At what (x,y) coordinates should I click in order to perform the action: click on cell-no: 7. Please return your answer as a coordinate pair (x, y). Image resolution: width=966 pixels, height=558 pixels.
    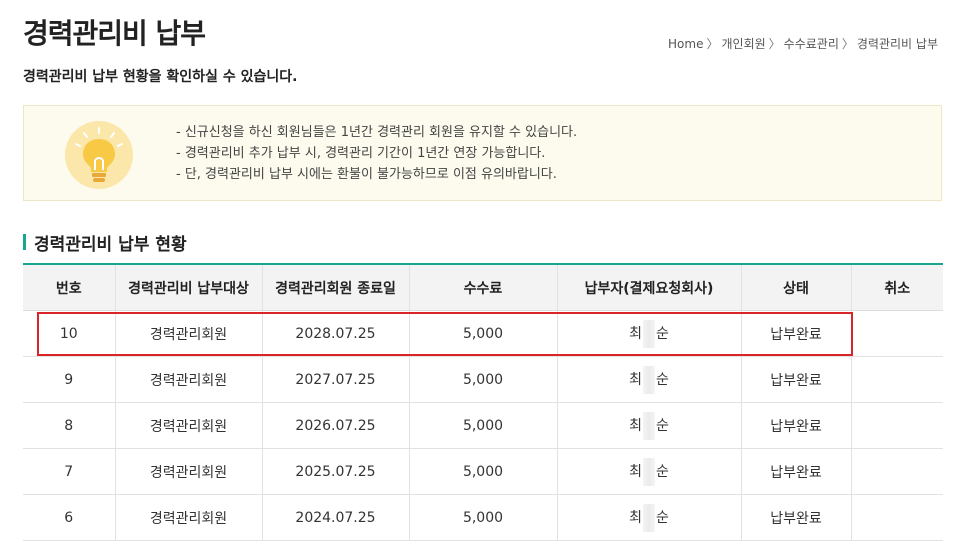
    Looking at the image, I should click on (69, 471).